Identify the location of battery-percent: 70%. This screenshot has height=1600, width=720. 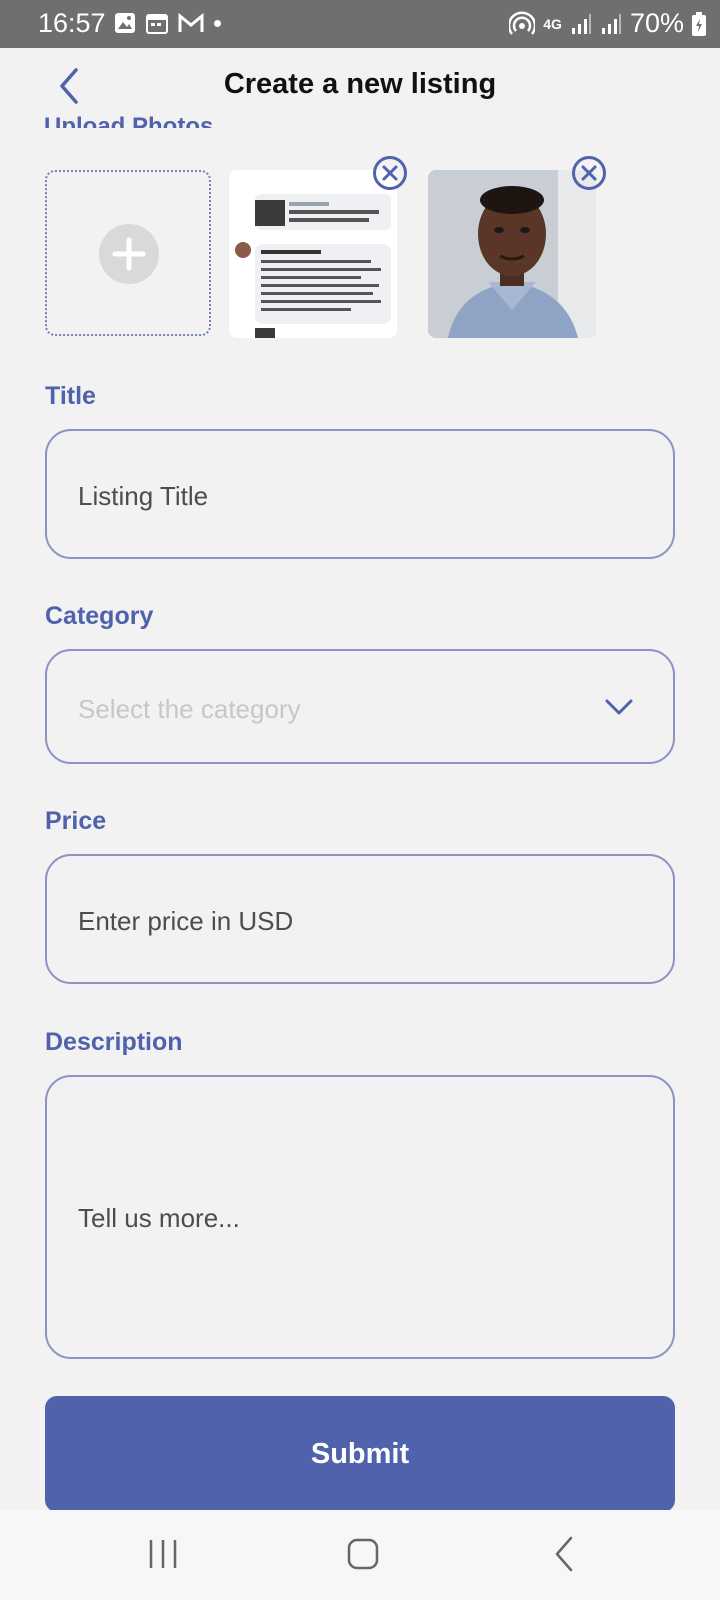
(656, 23).